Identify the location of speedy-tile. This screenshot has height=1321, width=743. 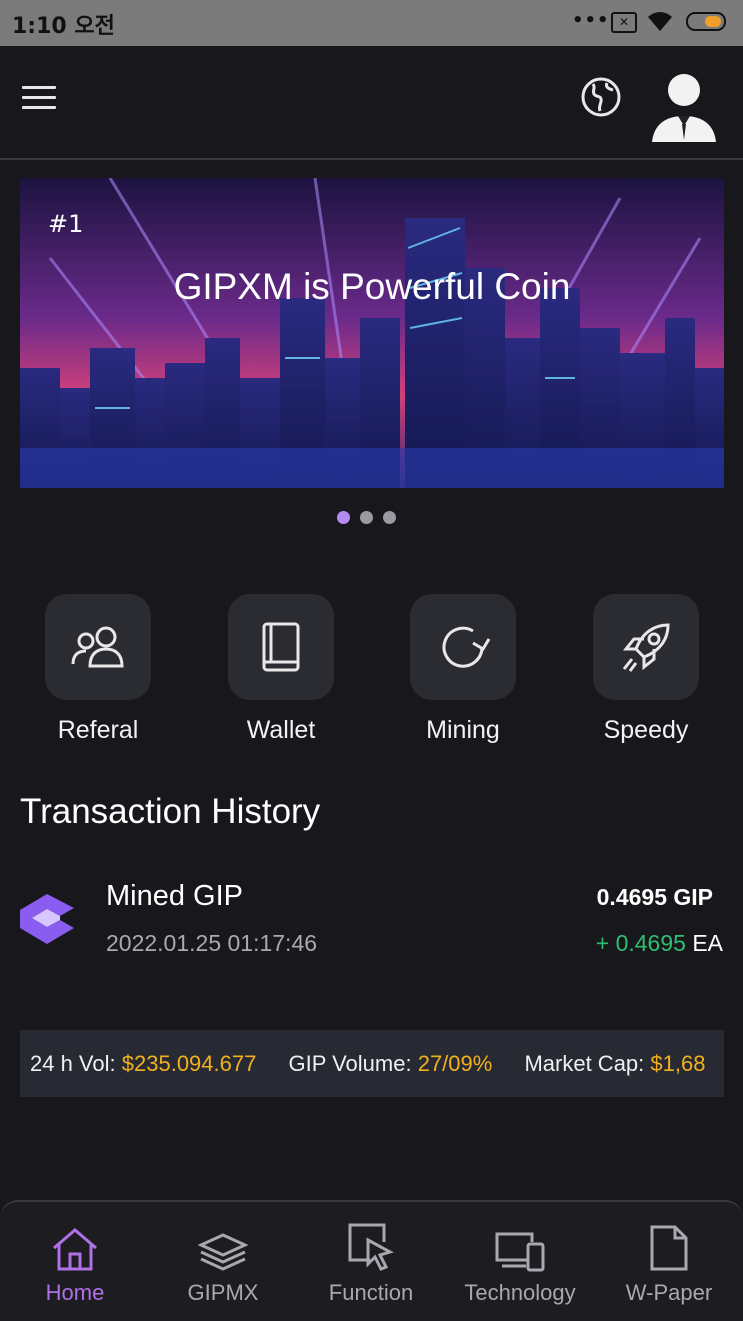
(646, 647).